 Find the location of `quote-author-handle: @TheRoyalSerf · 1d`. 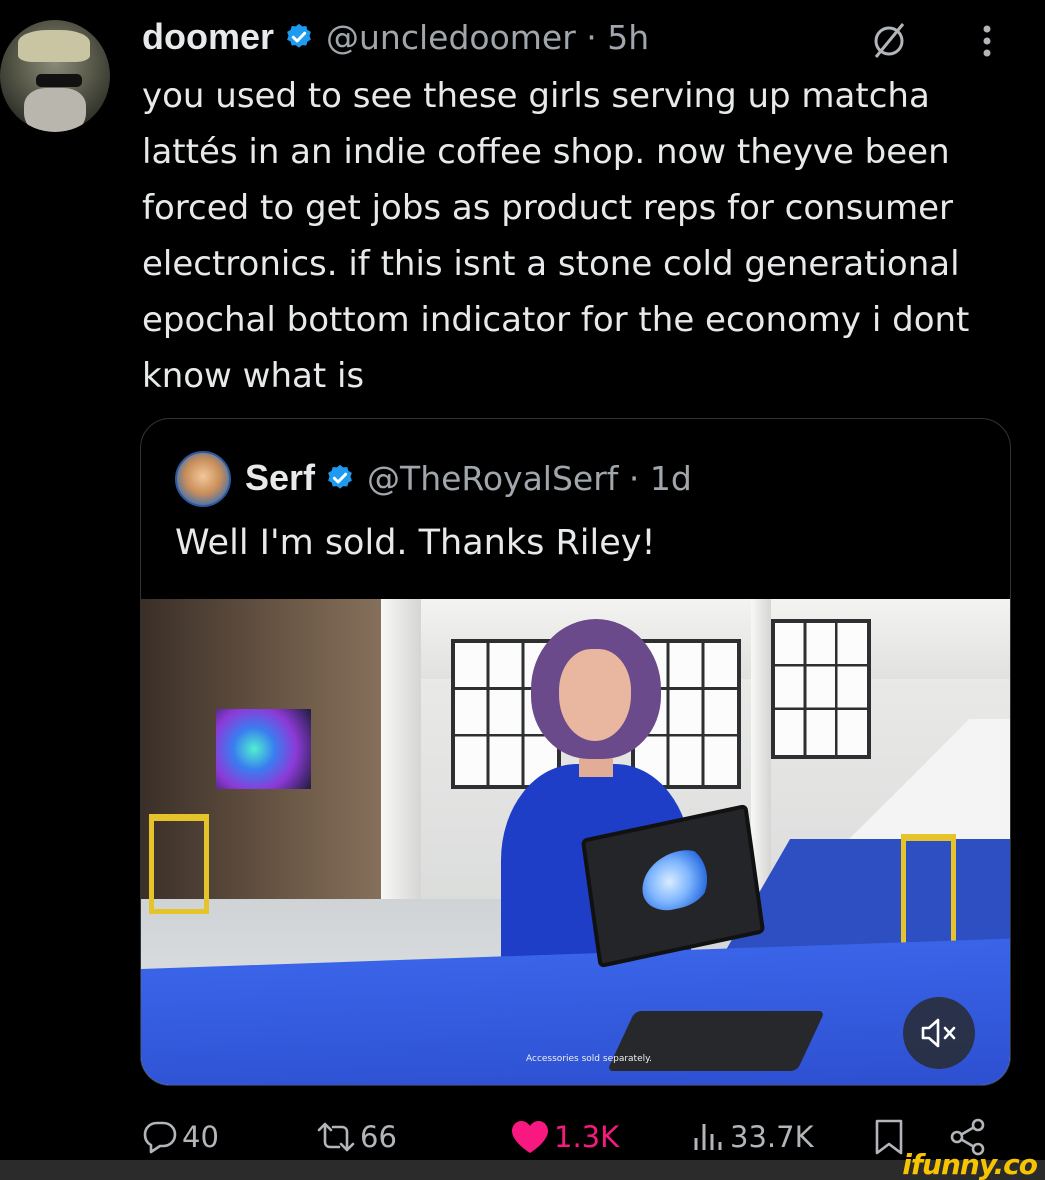

quote-author-handle: @TheRoyalSerf · 1d is located at coordinates (529, 478).